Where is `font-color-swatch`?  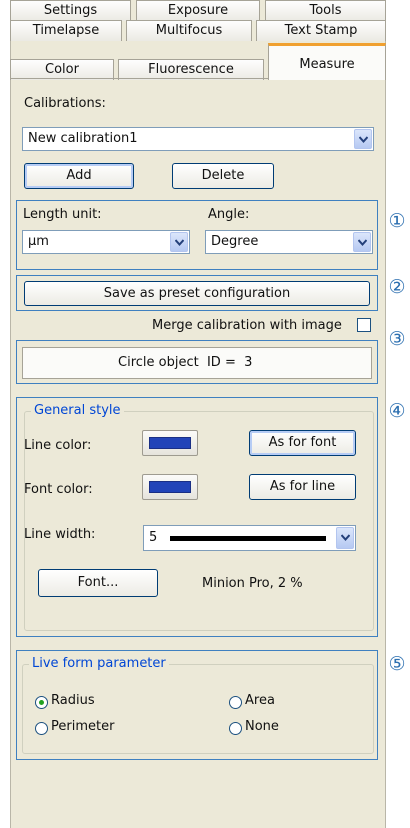
font-color-swatch is located at coordinates (170, 487).